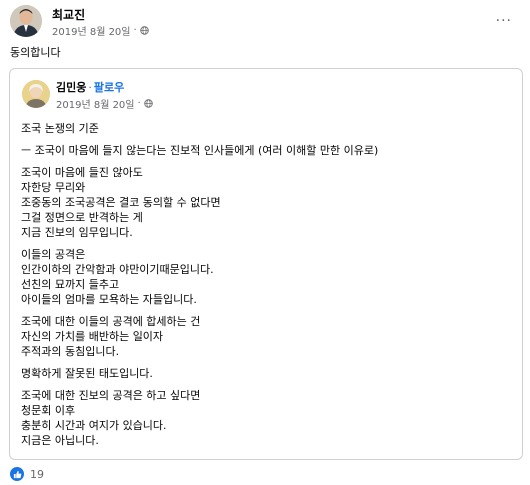 Image resolution: width=530 pixels, height=485 pixels. What do you see at coordinates (27, 474) in the screenshot?
I see `reactions-bar: 19` at bounding box center [27, 474].